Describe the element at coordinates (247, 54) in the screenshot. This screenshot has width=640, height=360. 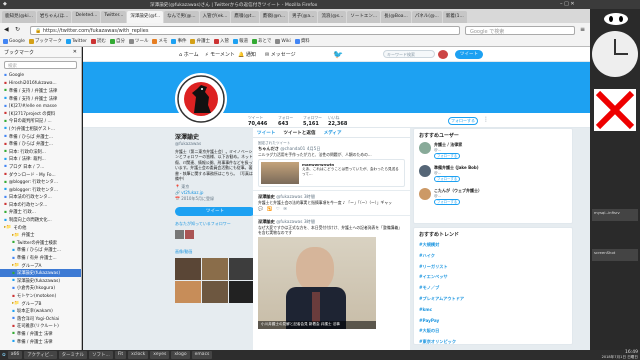
I see `nav-notifications: 🔔 通知` at that location.